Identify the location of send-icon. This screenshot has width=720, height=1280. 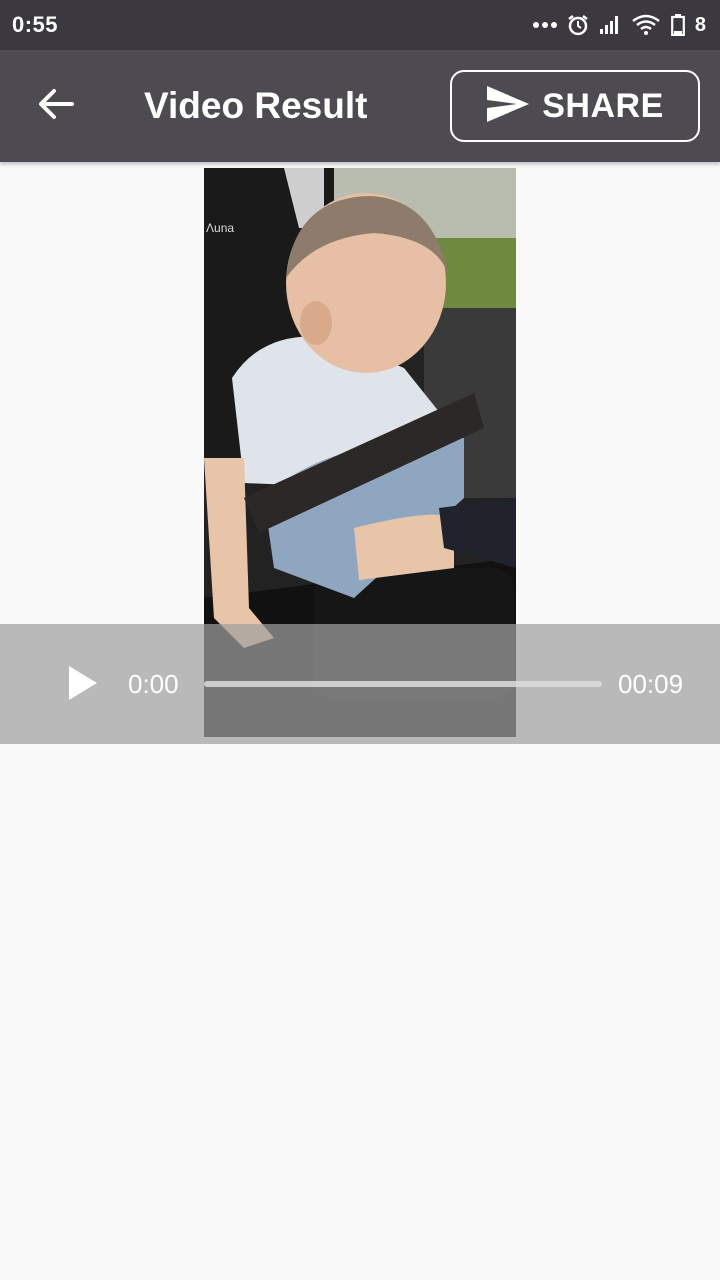
(508, 106).